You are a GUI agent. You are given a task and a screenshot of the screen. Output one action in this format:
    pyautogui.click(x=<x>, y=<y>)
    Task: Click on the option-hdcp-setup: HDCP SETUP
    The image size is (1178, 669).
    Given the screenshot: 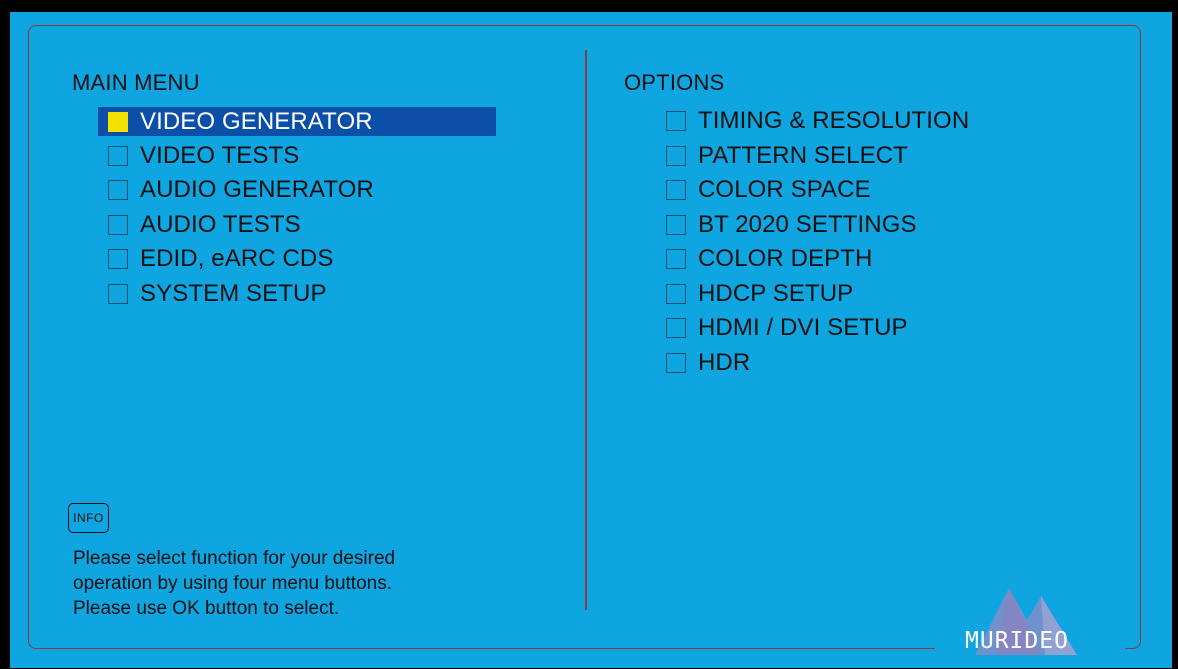 What is the action you would take?
    pyautogui.click(x=817, y=294)
    